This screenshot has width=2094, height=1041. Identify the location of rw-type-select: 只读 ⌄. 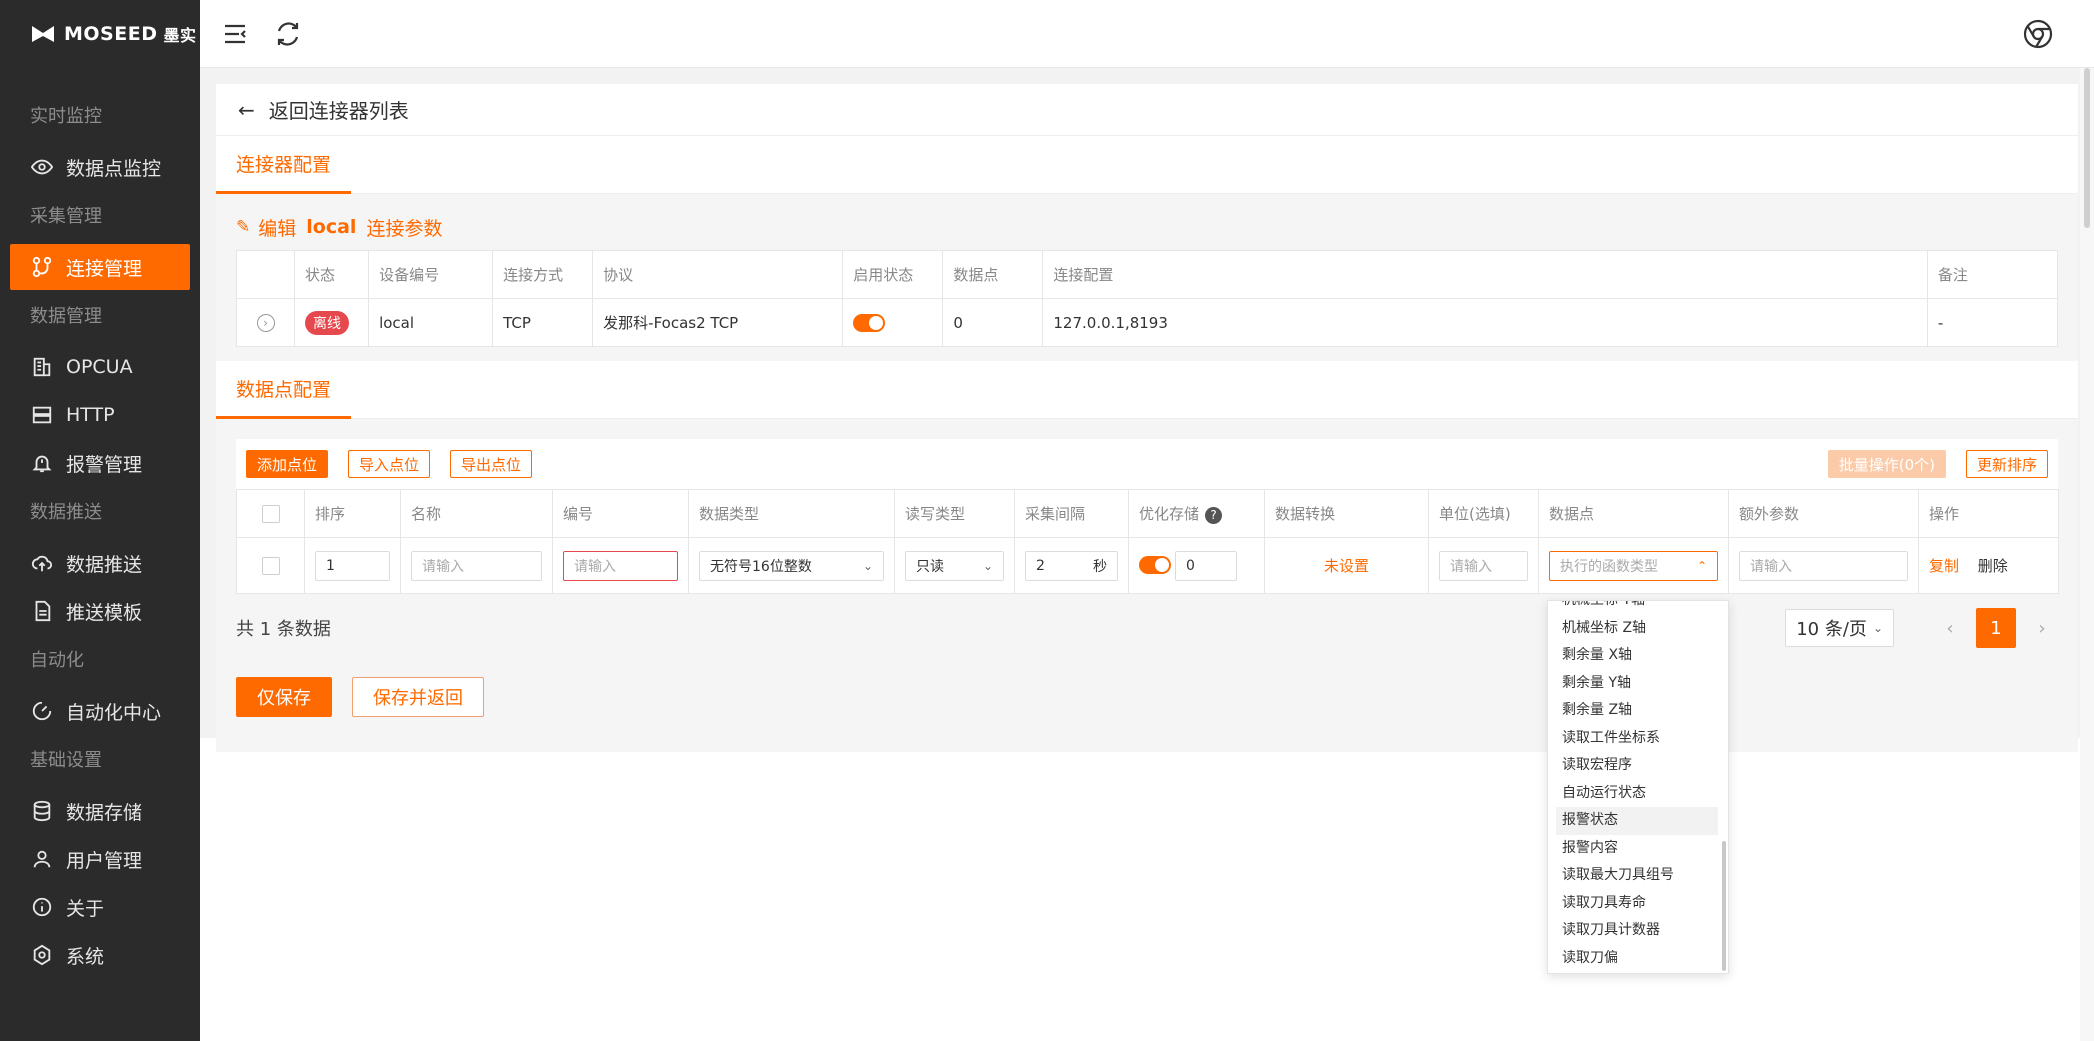
(954, 565).